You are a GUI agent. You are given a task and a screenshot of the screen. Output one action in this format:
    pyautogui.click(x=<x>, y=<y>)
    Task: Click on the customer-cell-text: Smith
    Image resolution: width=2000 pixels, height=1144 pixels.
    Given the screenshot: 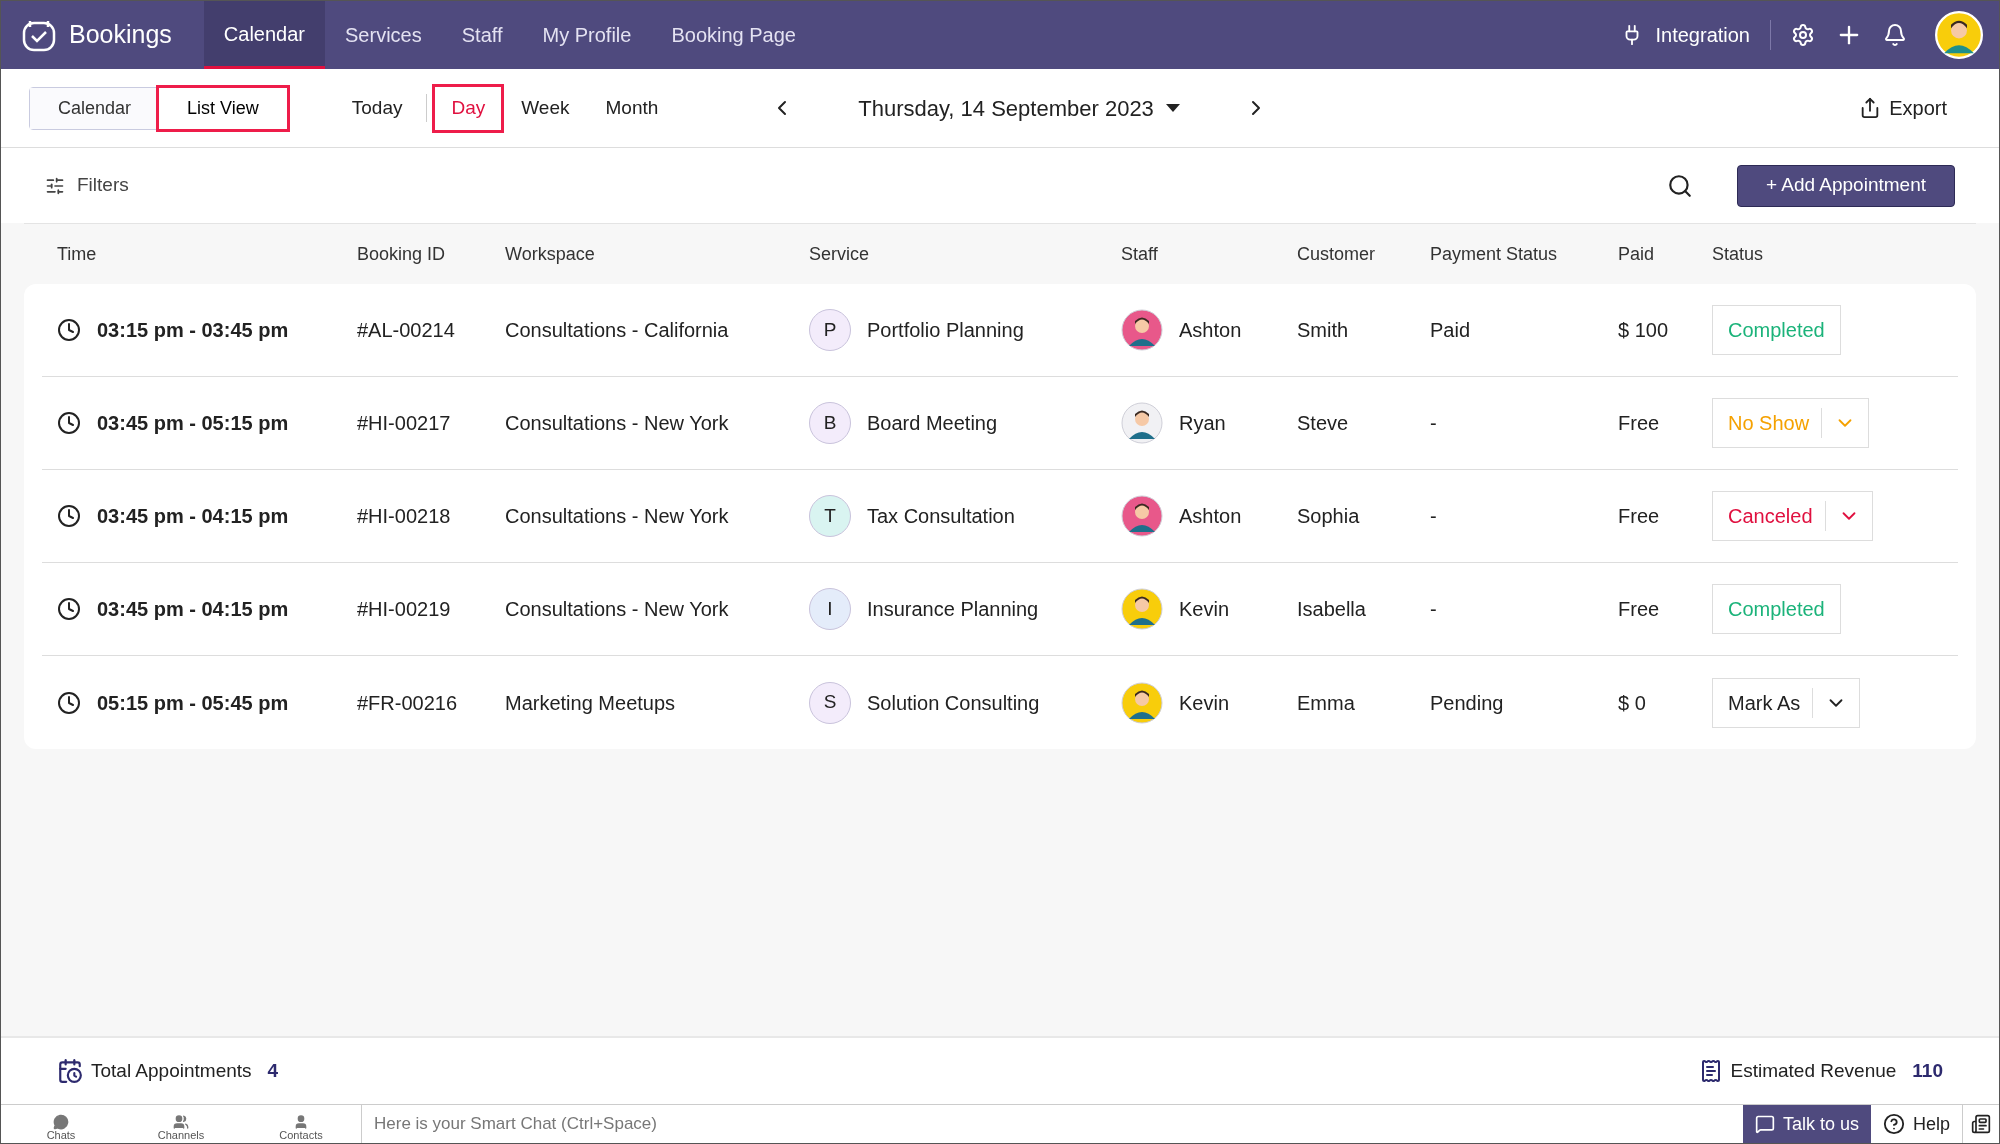 What is the action you would take?
    pyautogui.click(x=1323, y=330)
    